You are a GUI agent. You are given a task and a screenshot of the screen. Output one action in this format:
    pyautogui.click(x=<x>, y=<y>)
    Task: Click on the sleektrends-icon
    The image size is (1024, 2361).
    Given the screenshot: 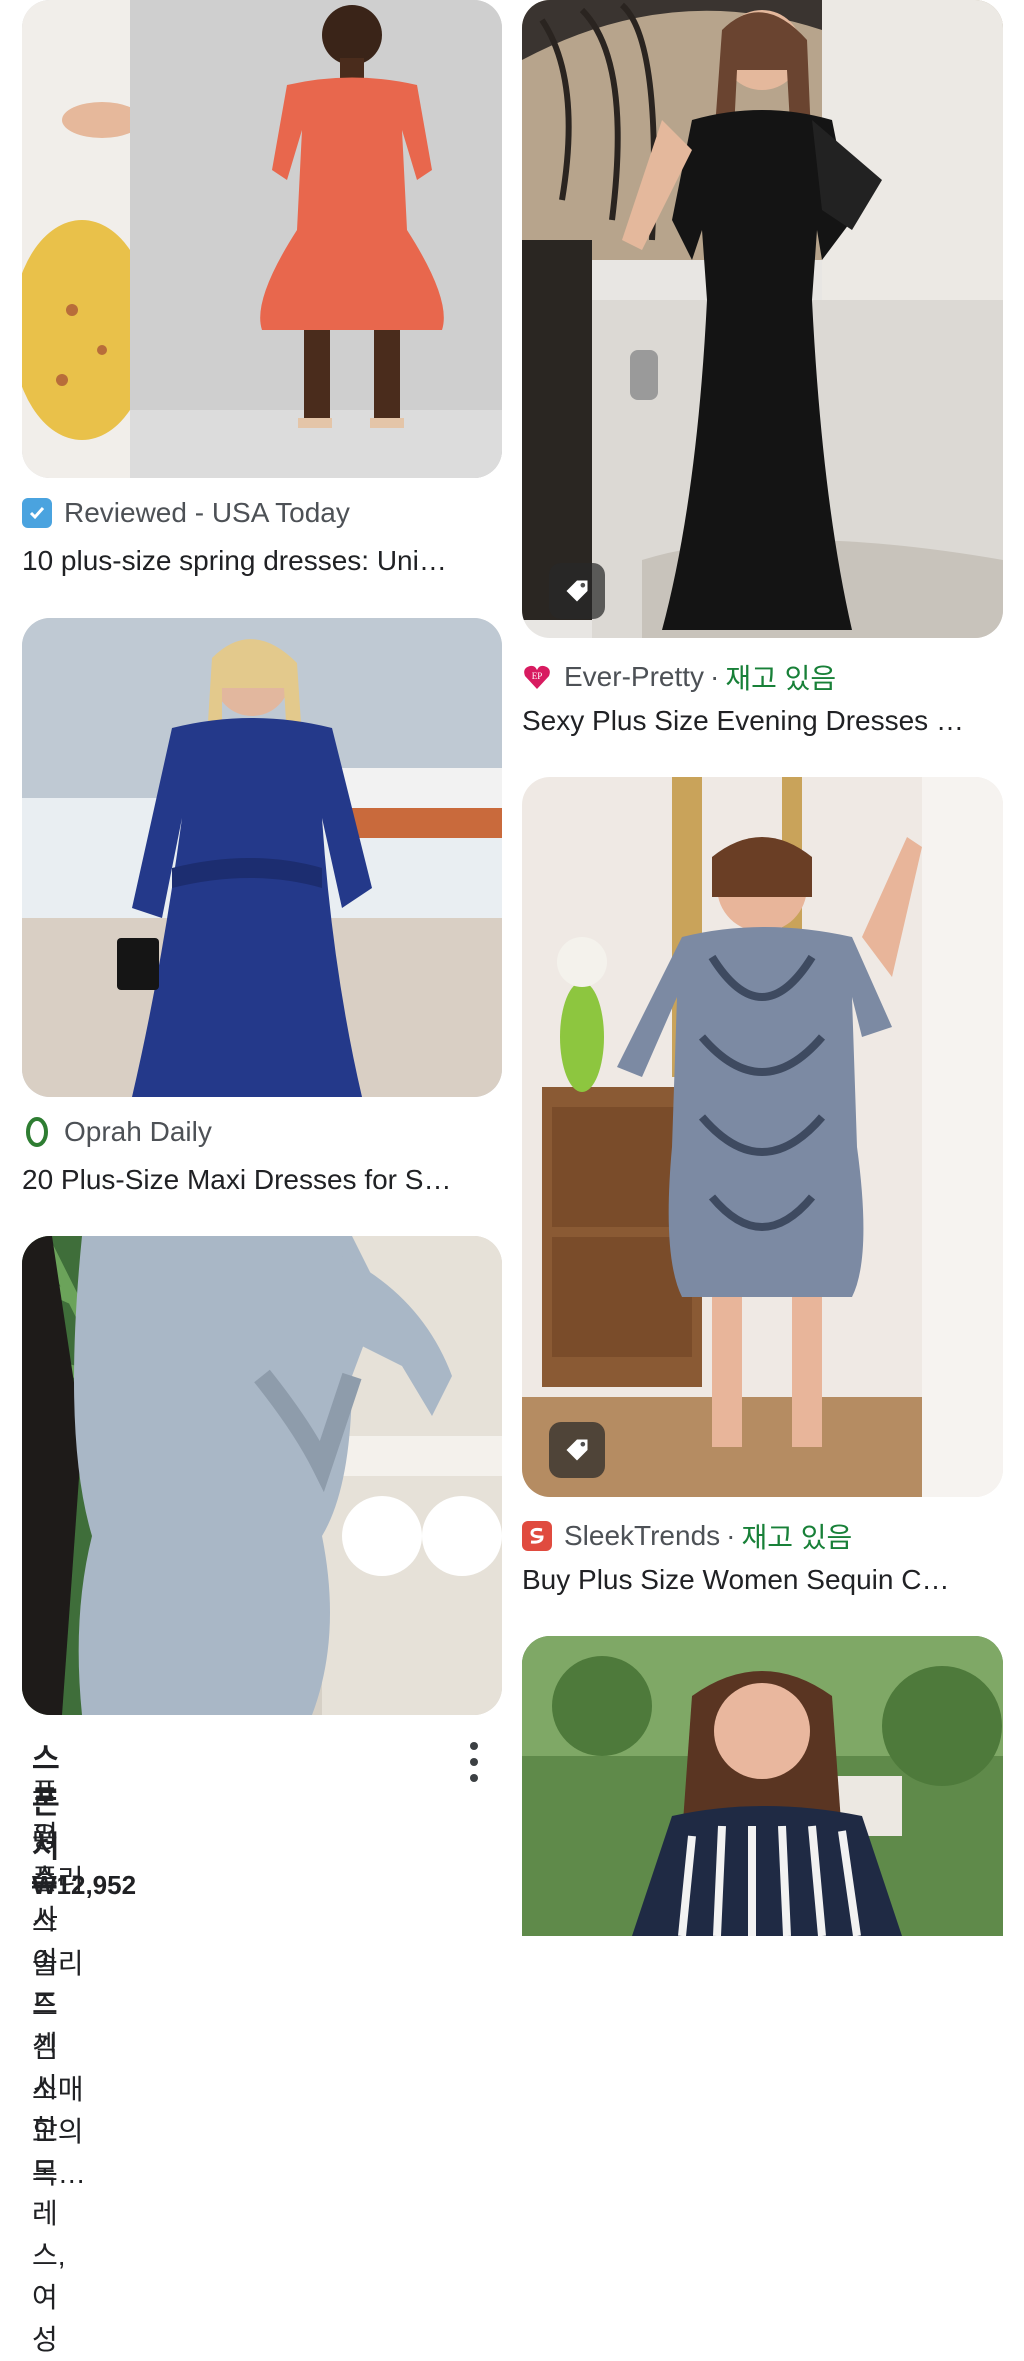 What is the action you would take?
    pyautogui.click(x=537, y=1536)
    